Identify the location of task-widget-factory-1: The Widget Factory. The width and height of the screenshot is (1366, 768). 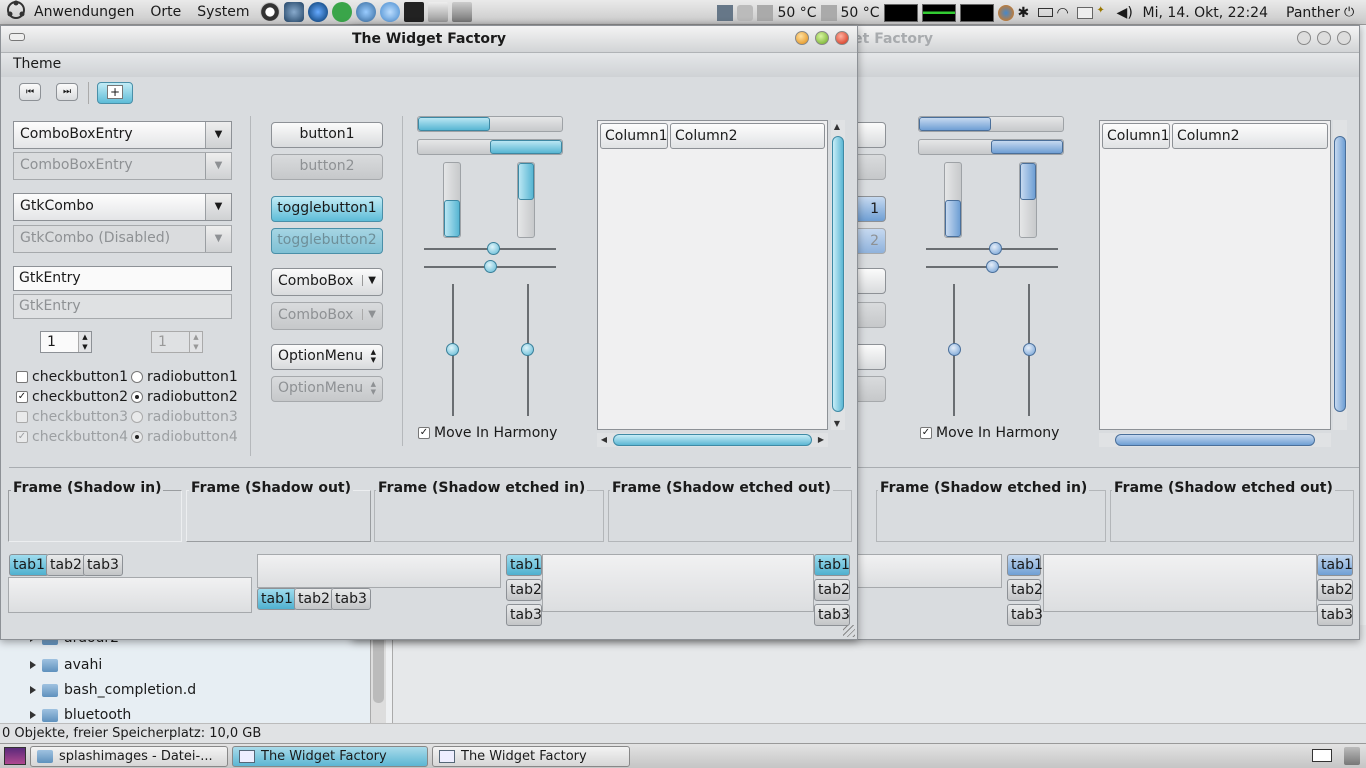
(330, 756).